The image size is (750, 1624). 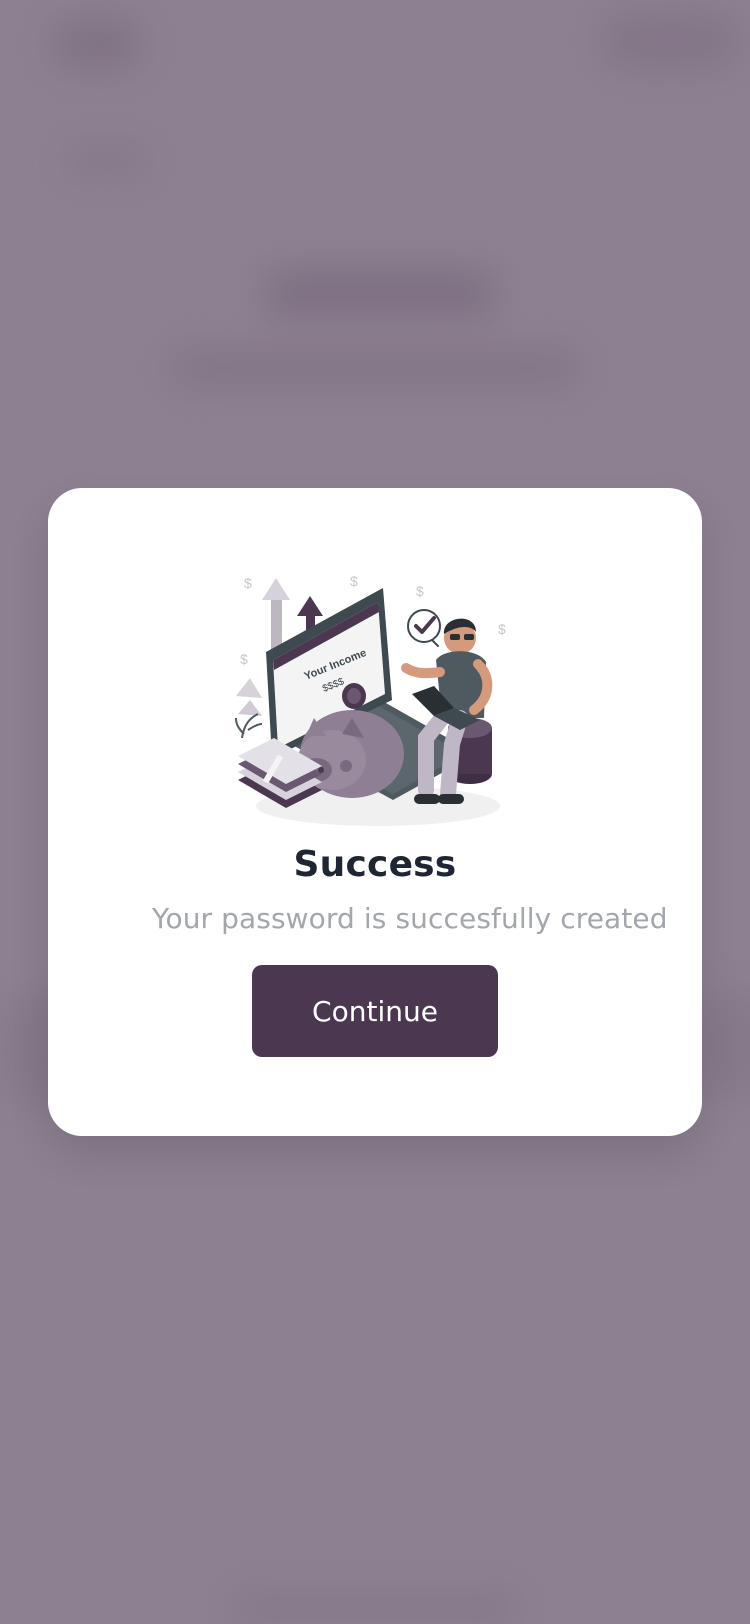 I want to click on background-bottom-indicator-blur, so click(x=375, y=1607).